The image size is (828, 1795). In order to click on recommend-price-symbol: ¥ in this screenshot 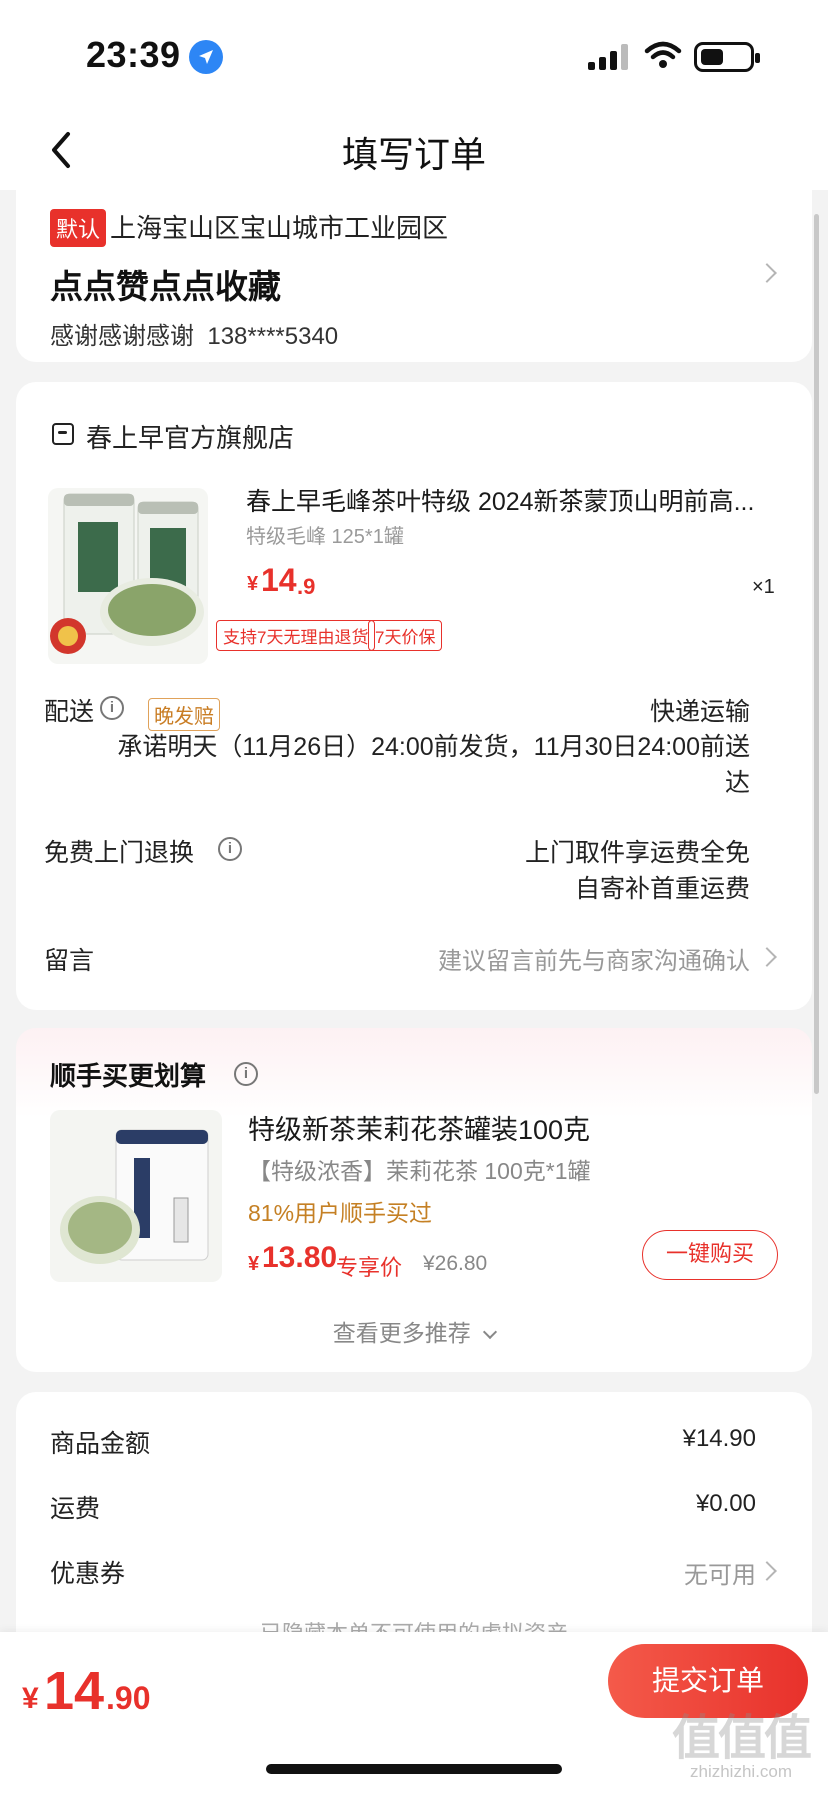, I will do `click(254, 1264)`.